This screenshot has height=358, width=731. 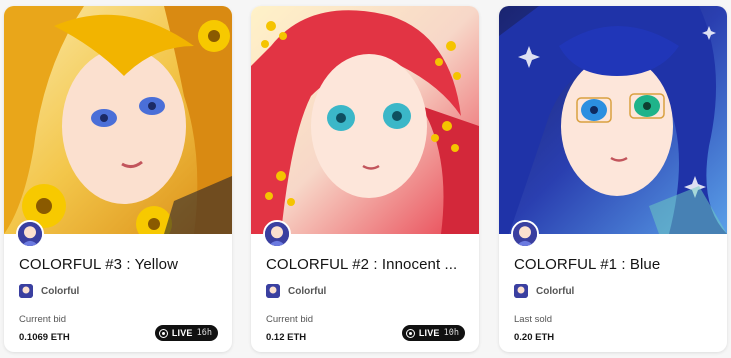 I want to click on price-value: 0.12 ETH, so click(x=286, y=337).